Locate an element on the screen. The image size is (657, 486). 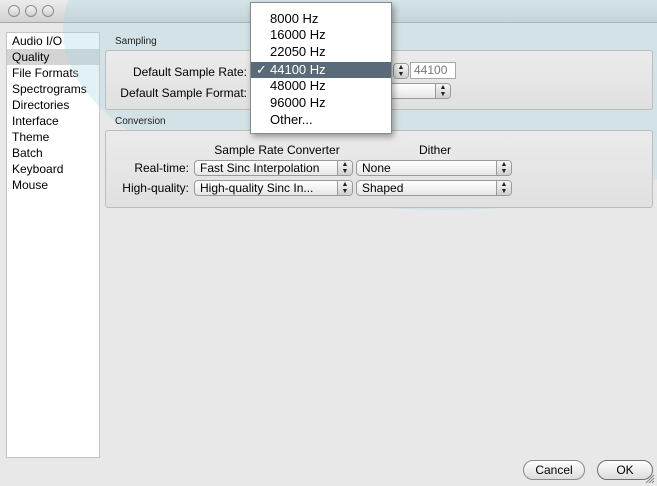
menu-item-16000: 16000 Hz is located at coordinates (321, 35).